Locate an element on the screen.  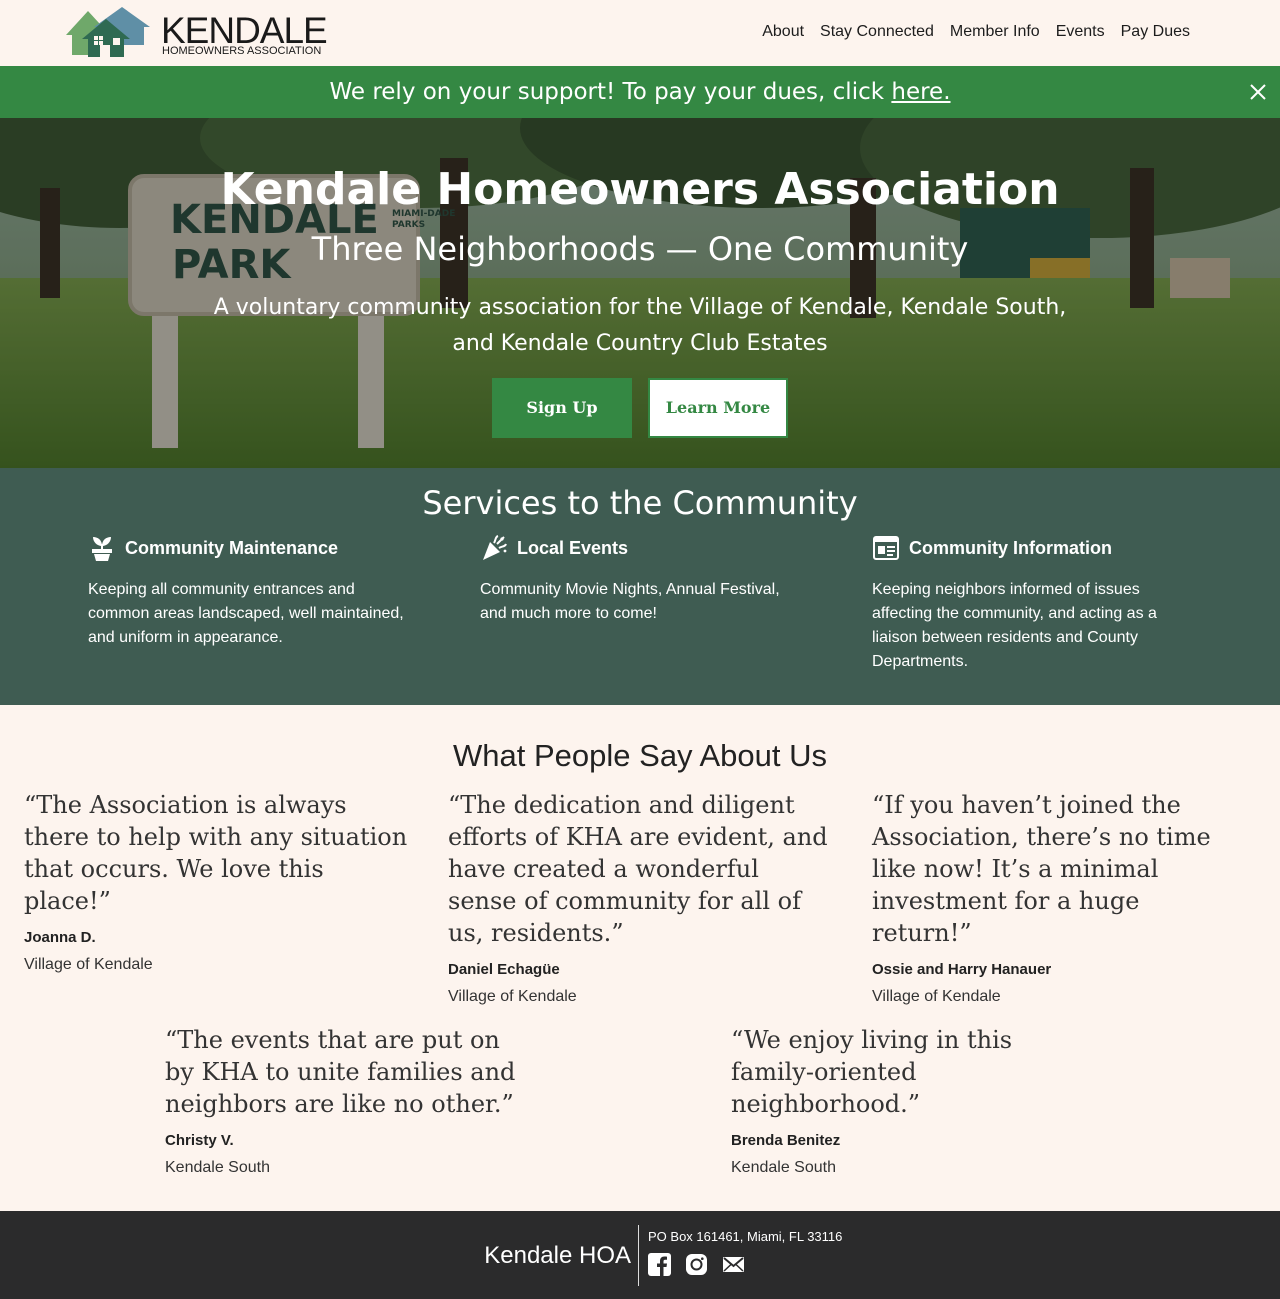
plant-pot-icon is located at coordinates (102, 548).